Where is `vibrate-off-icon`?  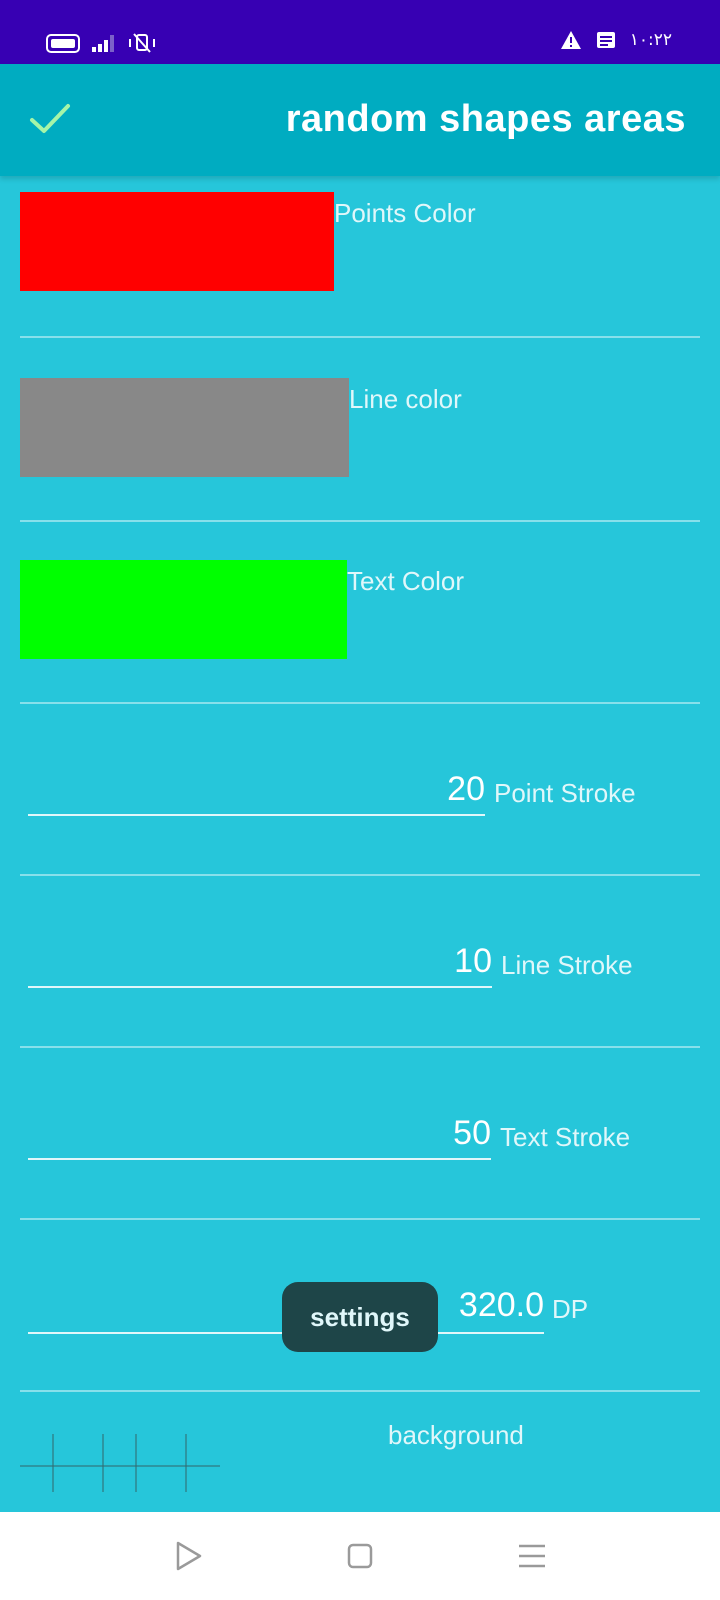 vibrate-off-icon is located at coordinates (142, 43).